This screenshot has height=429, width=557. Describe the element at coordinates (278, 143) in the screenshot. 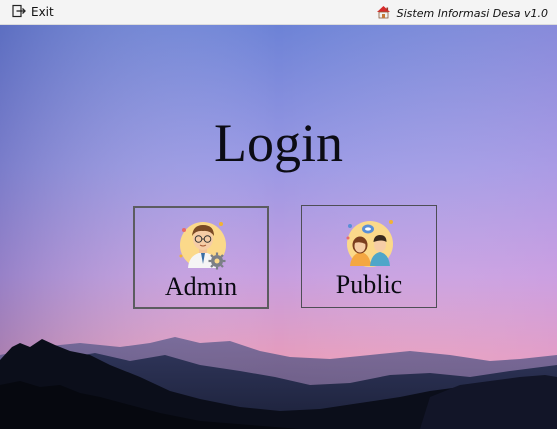

I see `login-heading: Login` at that location.